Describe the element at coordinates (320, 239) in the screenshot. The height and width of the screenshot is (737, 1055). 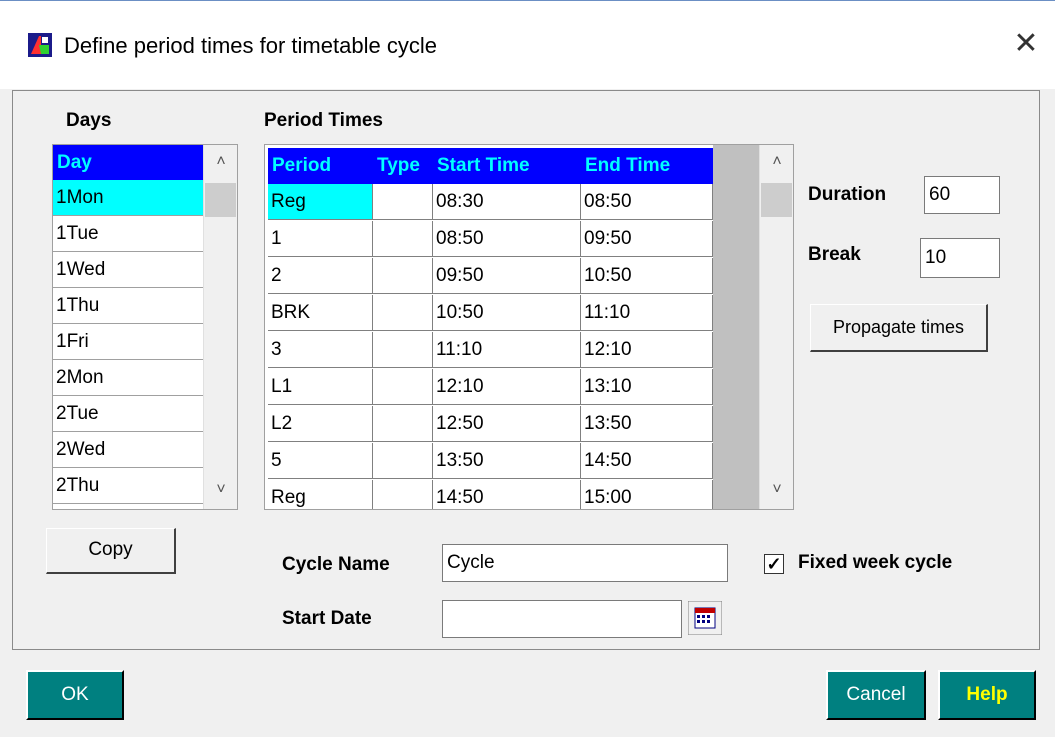
I see `period-cell: 1` at that location.